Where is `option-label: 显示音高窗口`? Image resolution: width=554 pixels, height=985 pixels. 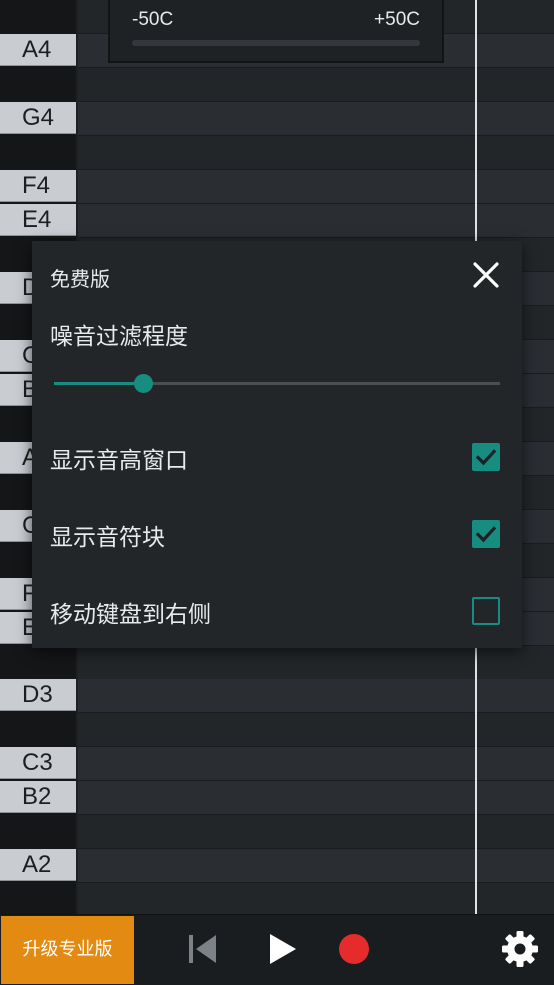
option-label: 显示音高窗口 is located at coordinates (119, 461).